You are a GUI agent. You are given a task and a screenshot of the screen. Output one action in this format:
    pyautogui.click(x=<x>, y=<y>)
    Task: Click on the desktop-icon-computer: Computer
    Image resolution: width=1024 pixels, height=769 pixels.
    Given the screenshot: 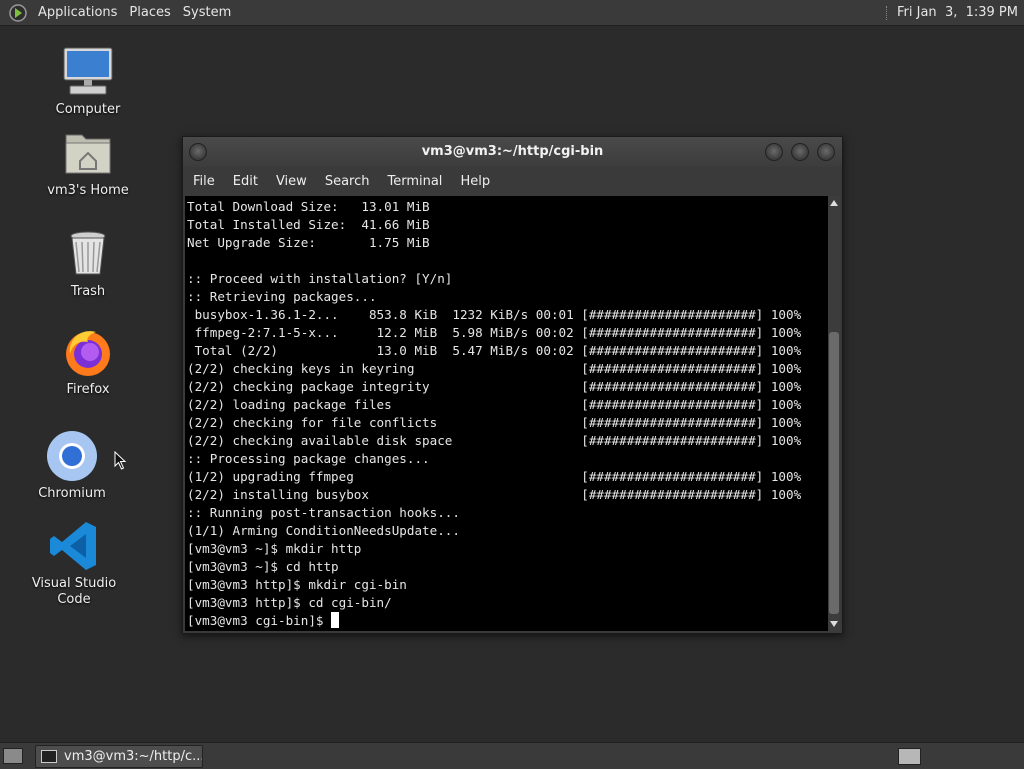 What is the action you would take?
    pyautogui.click(x=88, y=81)
    